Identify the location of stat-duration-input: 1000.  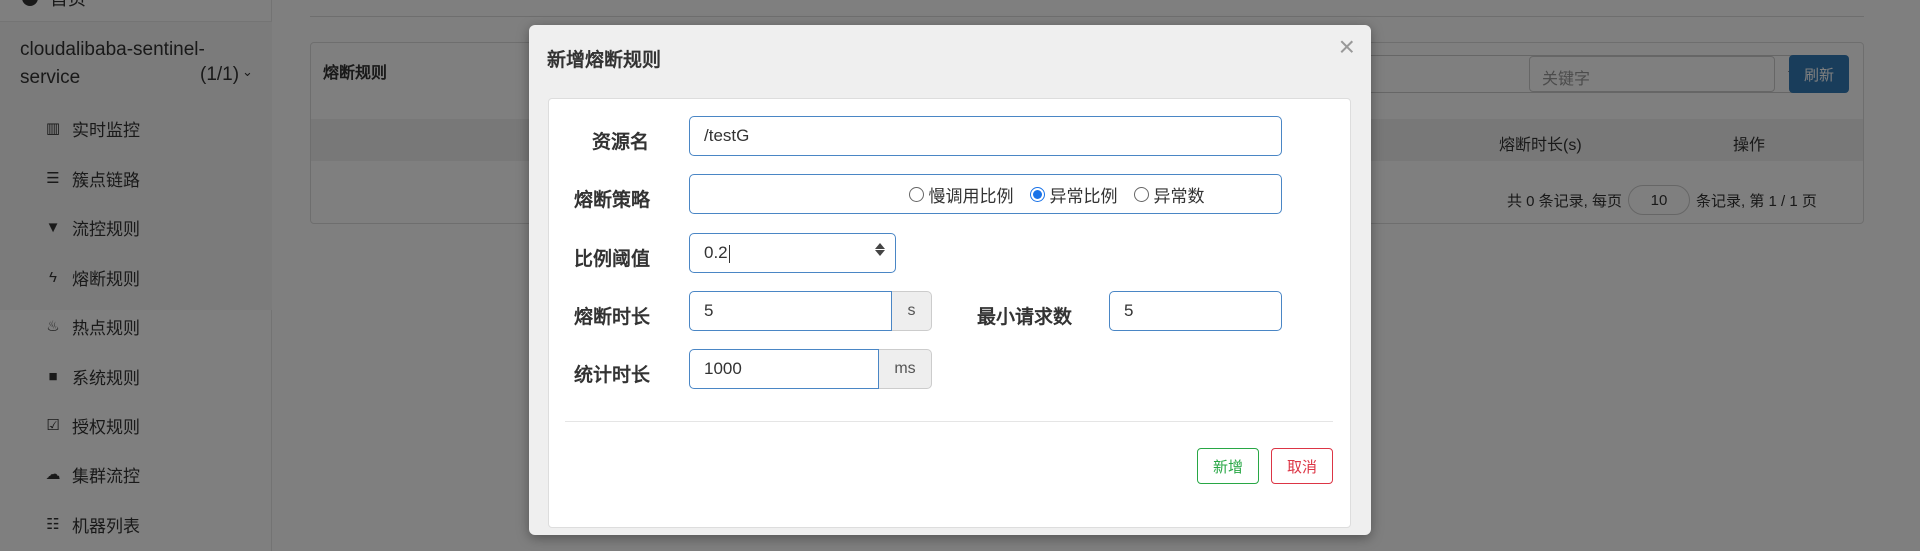
(784, 369).